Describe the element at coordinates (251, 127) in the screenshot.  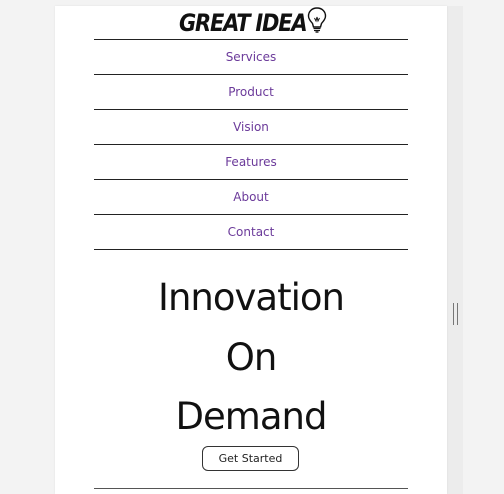
I see `nav-item-vision: Vision` at that location.